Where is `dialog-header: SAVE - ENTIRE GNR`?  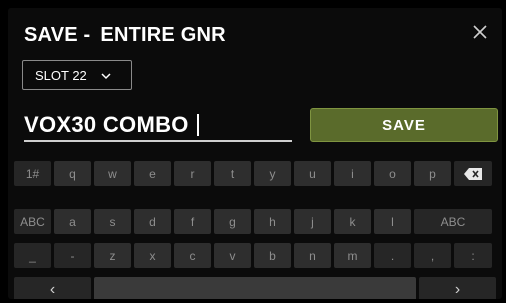
dialog-header: SAVE - ENTIRE GNR is located at coordinates (125, 35).